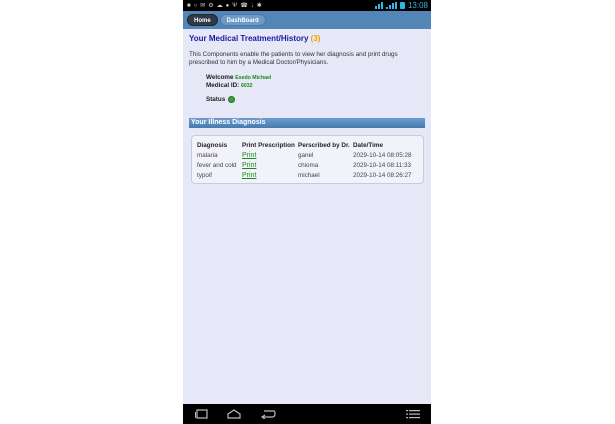  I want to click on column-header-doctor: Perscribed by Dr., so click(324, 145).